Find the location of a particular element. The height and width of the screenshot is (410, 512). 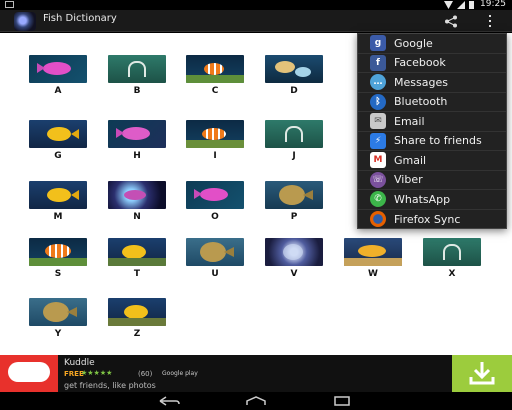

share-option-label: Bluetooth is located at coordinates (421, 102).